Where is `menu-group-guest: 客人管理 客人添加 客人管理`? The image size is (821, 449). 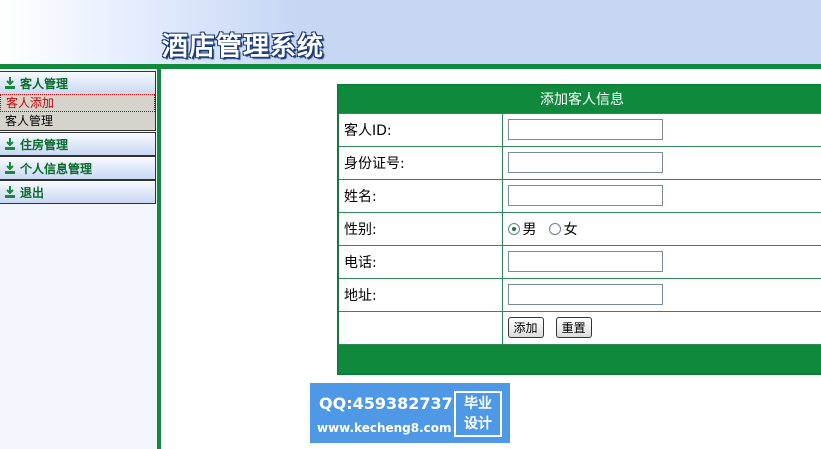 menu-group-guest: 客人管理 客人添加 客人管理 is located at coordinates (78, 101).